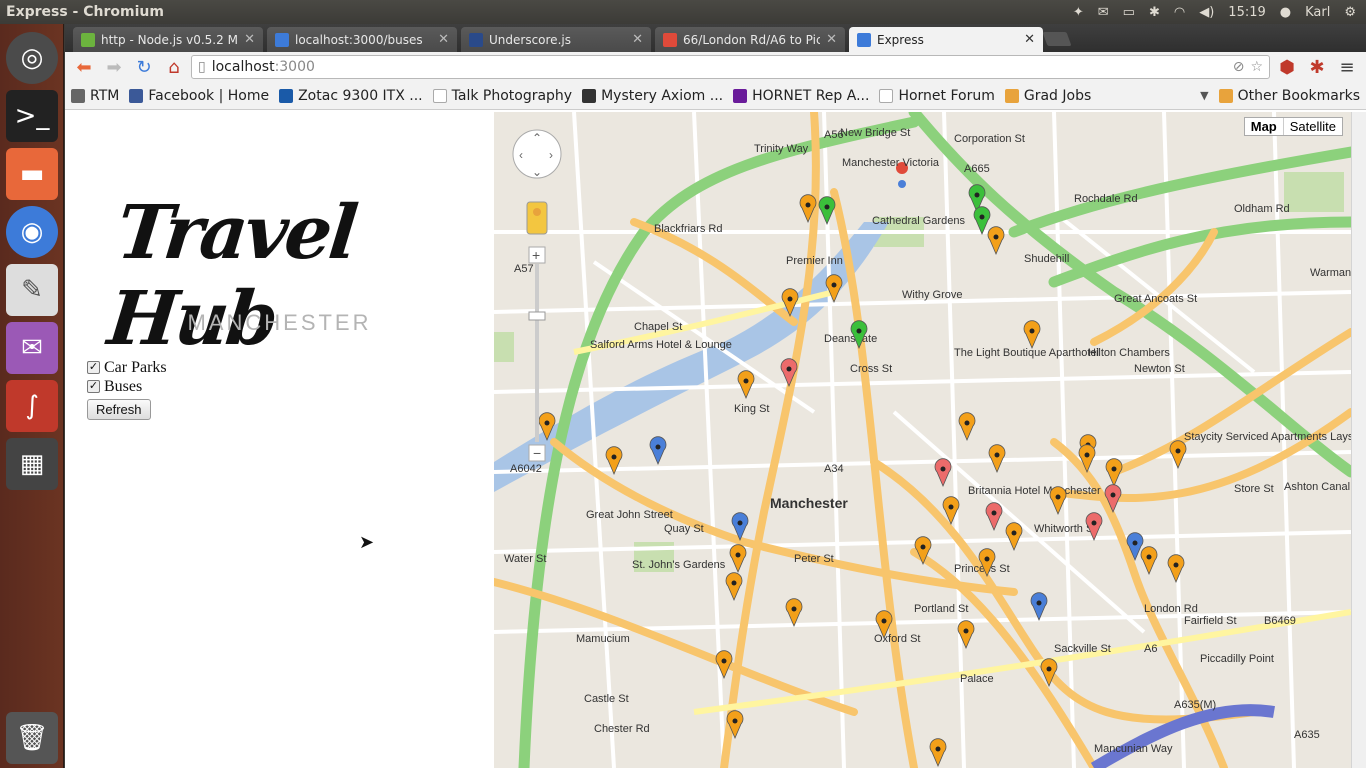  I want to click on dropbox-icon: ✦, so click(1078, 12).